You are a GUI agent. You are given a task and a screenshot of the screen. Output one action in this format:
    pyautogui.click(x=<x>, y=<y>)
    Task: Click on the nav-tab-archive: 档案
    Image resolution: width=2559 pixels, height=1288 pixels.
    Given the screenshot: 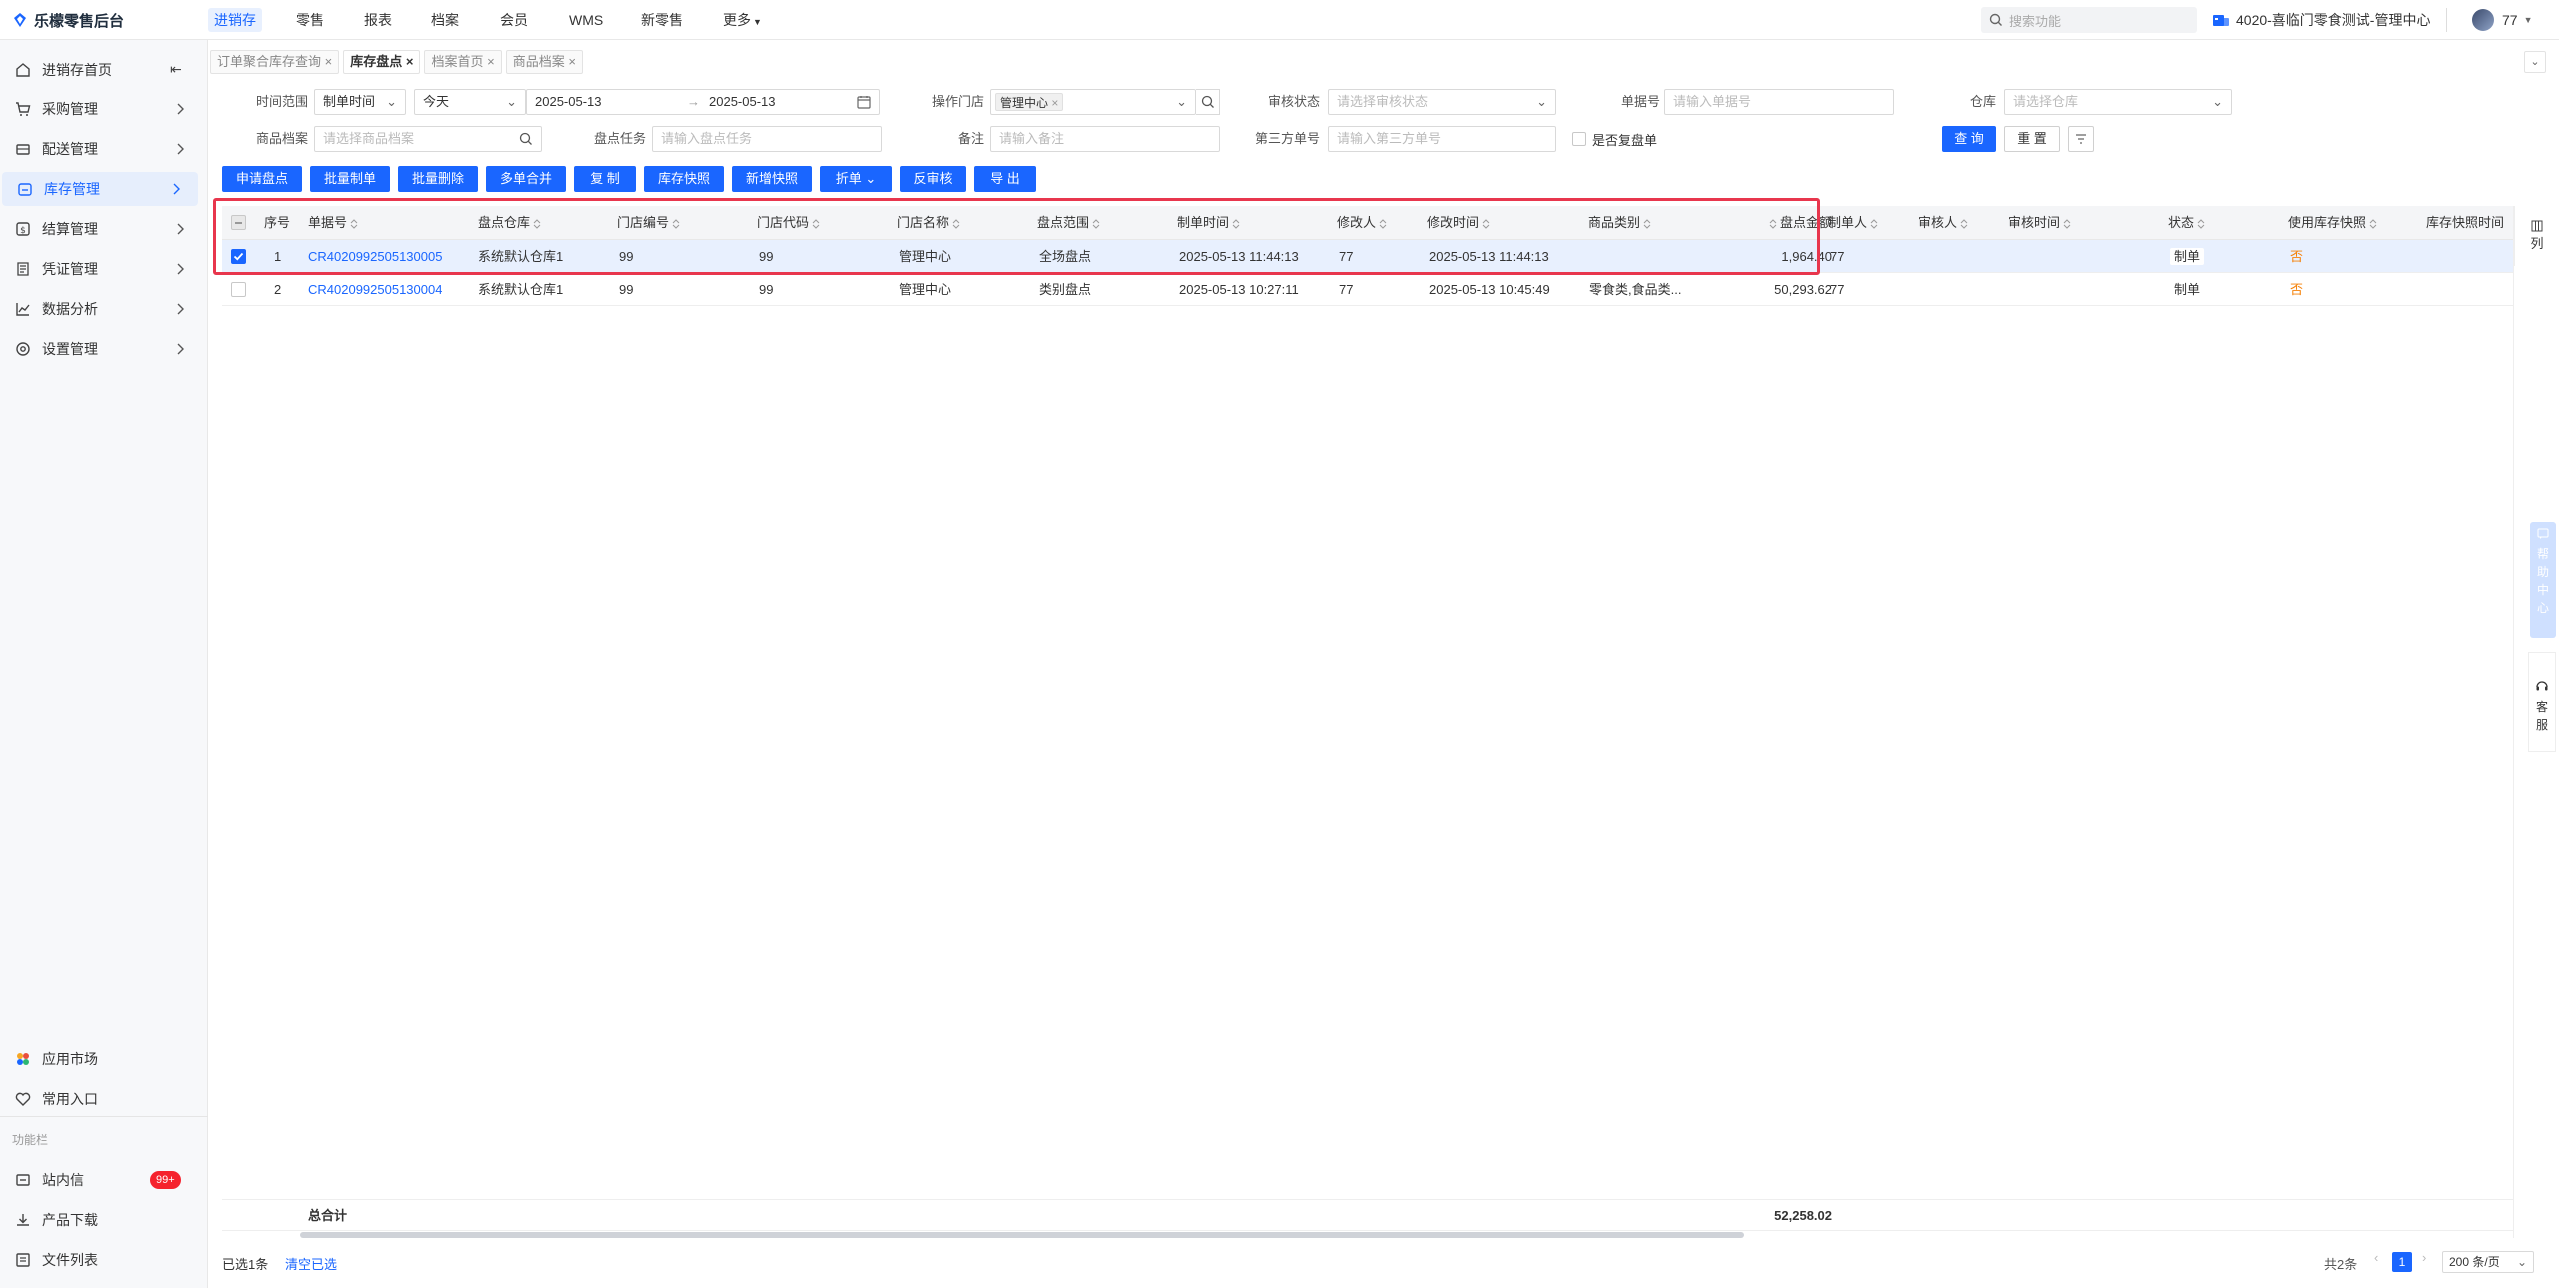 What is the action you would take?
    pyautogui.click(x=445, y=20)
    